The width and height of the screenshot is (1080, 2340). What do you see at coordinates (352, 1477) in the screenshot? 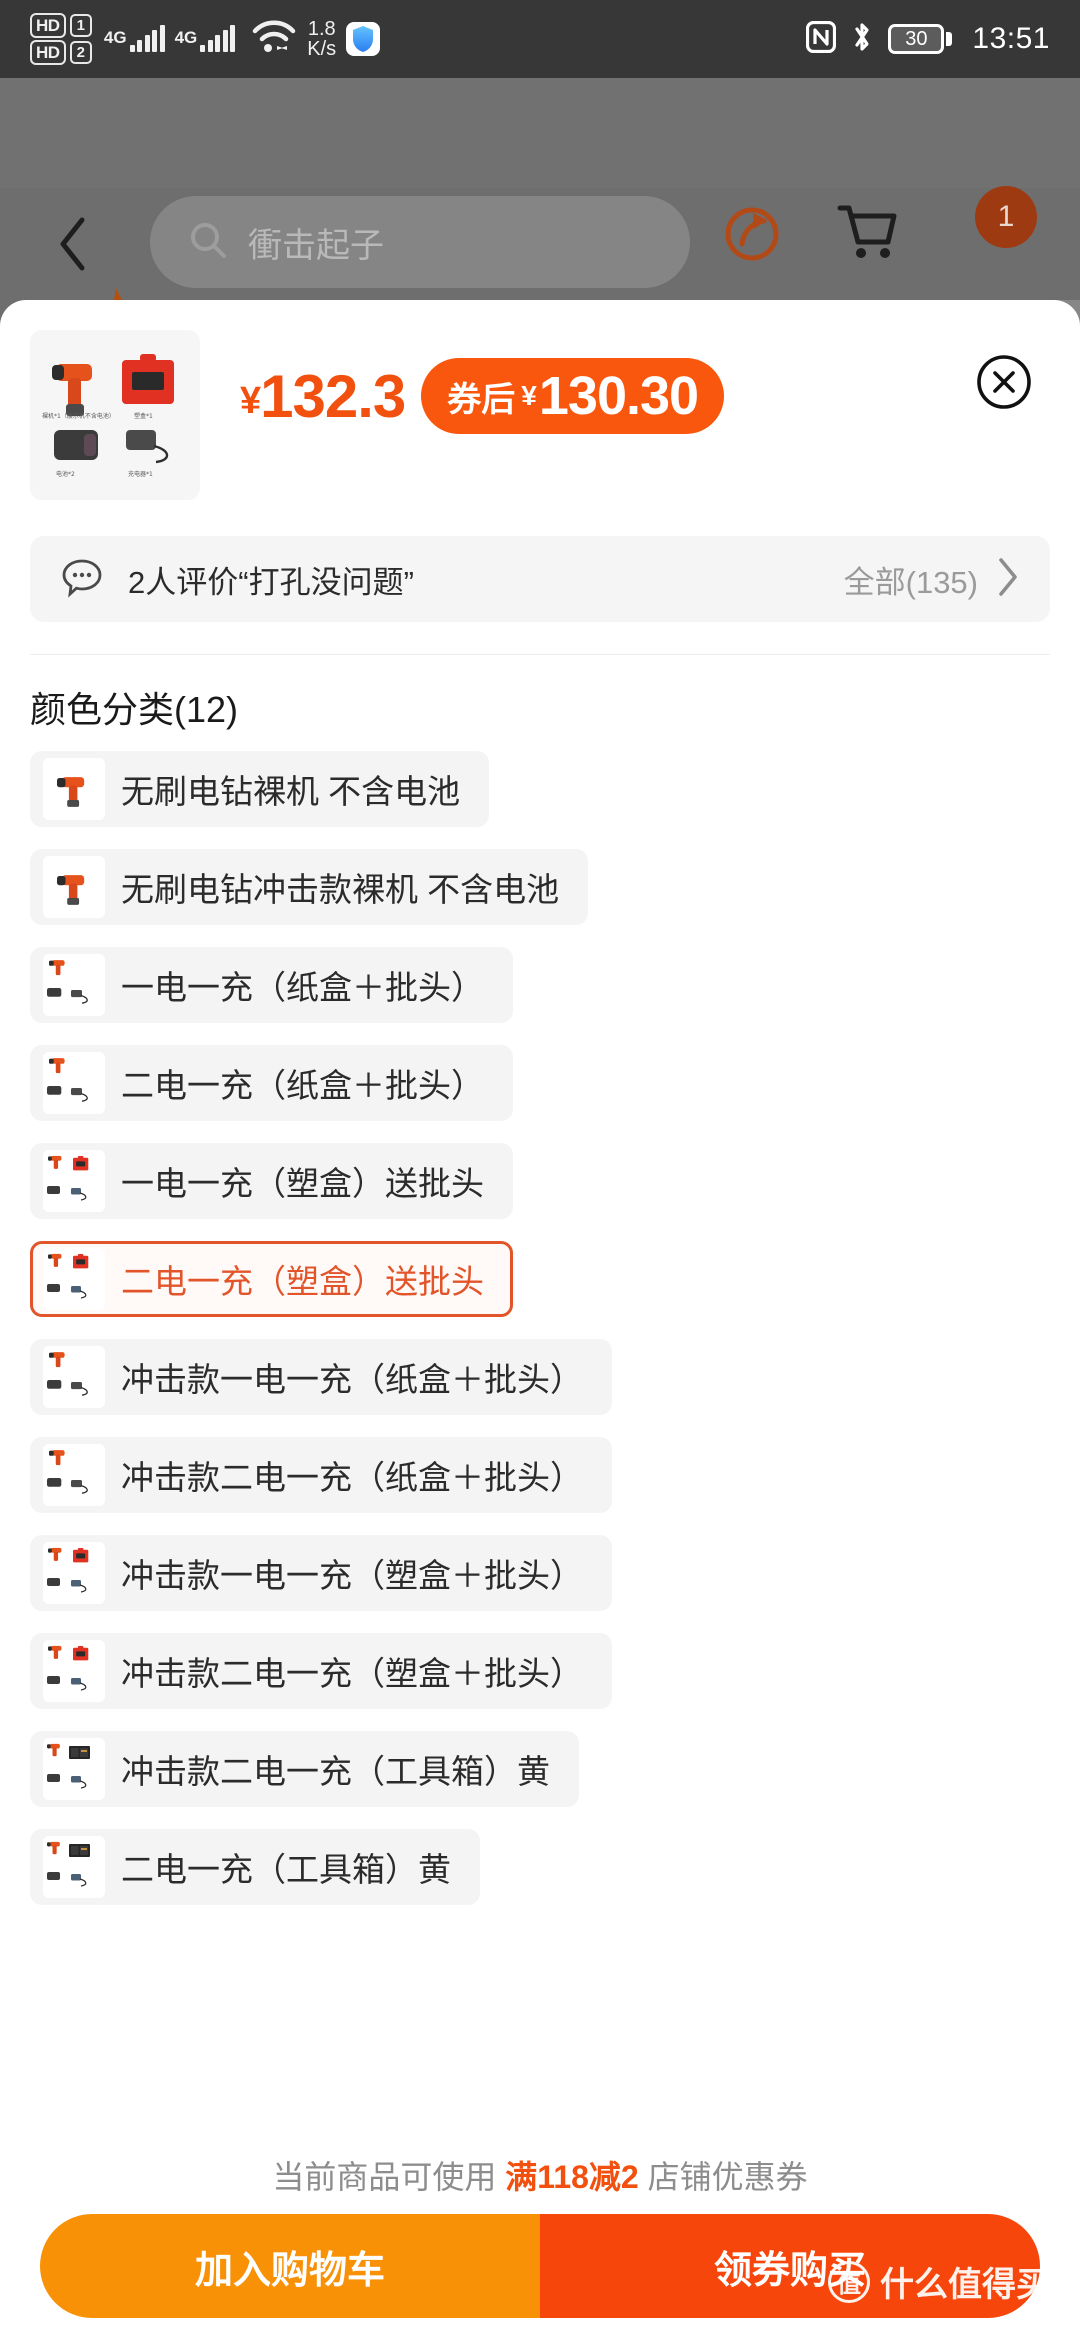
I see `sku-option-label: 冲击款二电一充（纸盒＋批头）` at bounding box center [352, 1477].